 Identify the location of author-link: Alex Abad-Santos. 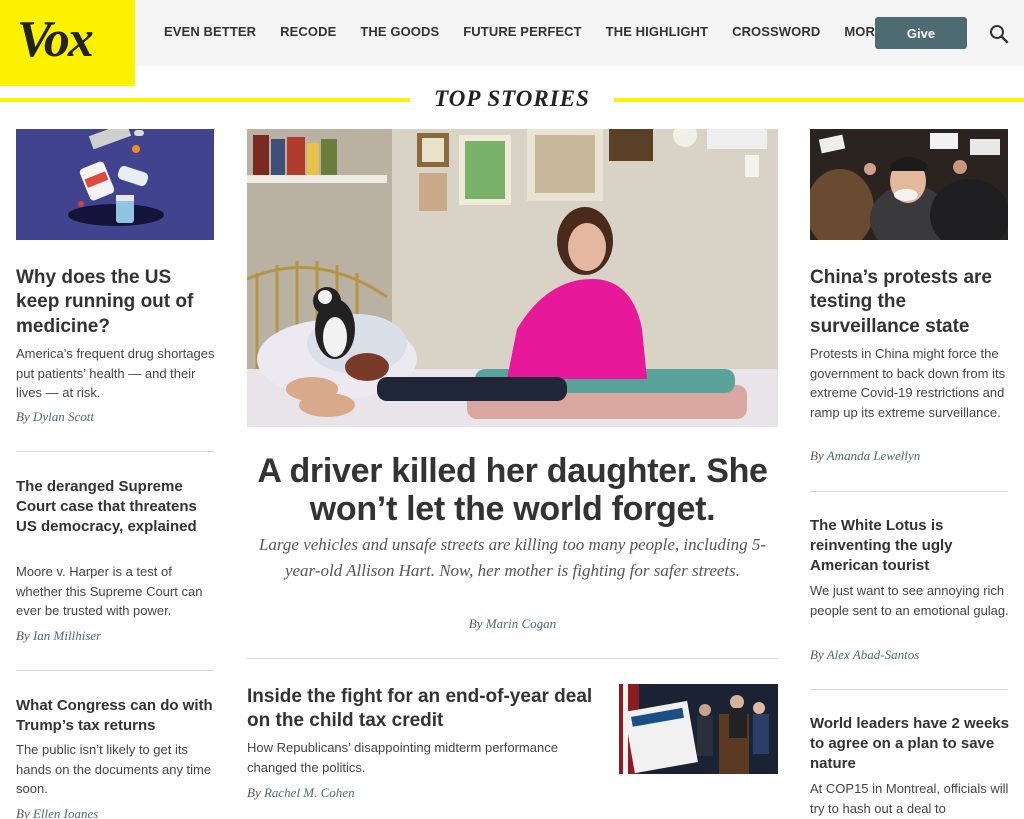
(873, 654).